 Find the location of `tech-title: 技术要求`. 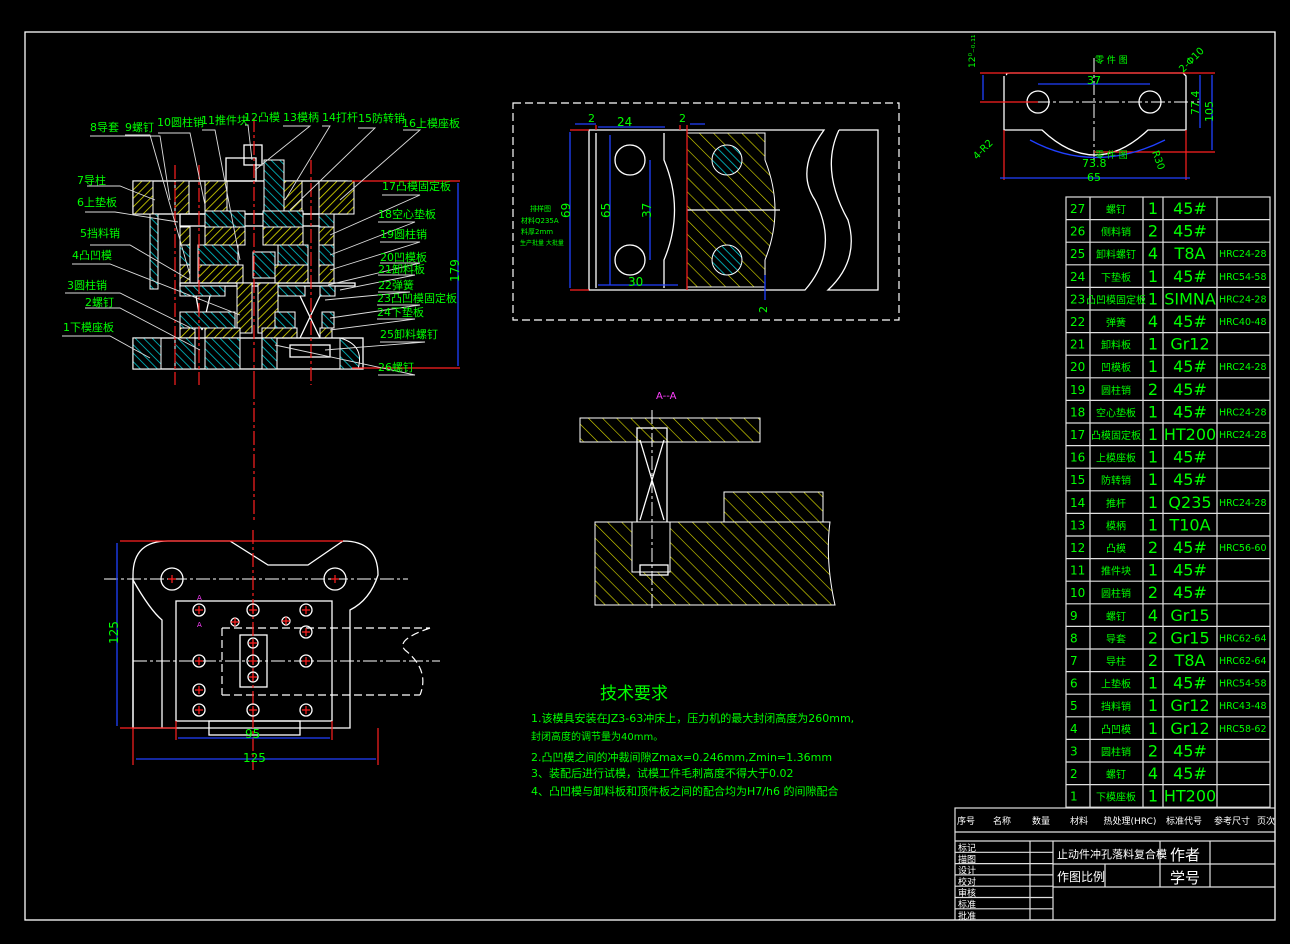

tech-title: 技术要求 is located at coordinates (634, 694).